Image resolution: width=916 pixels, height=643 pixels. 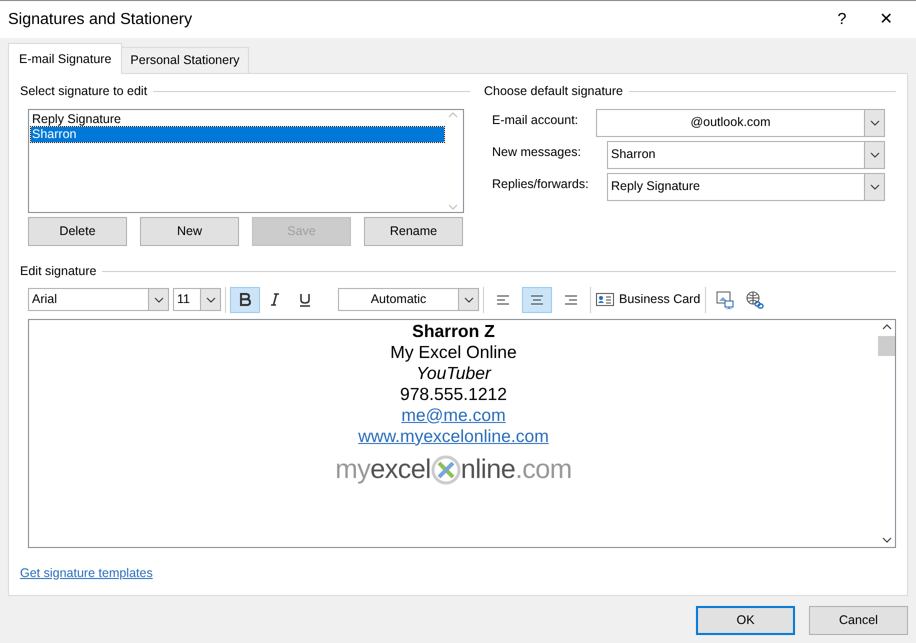 What do you see at coordinates (413, 231) in the screenshot?
I see `action-button: Rename` at bounding box center [413, 231].